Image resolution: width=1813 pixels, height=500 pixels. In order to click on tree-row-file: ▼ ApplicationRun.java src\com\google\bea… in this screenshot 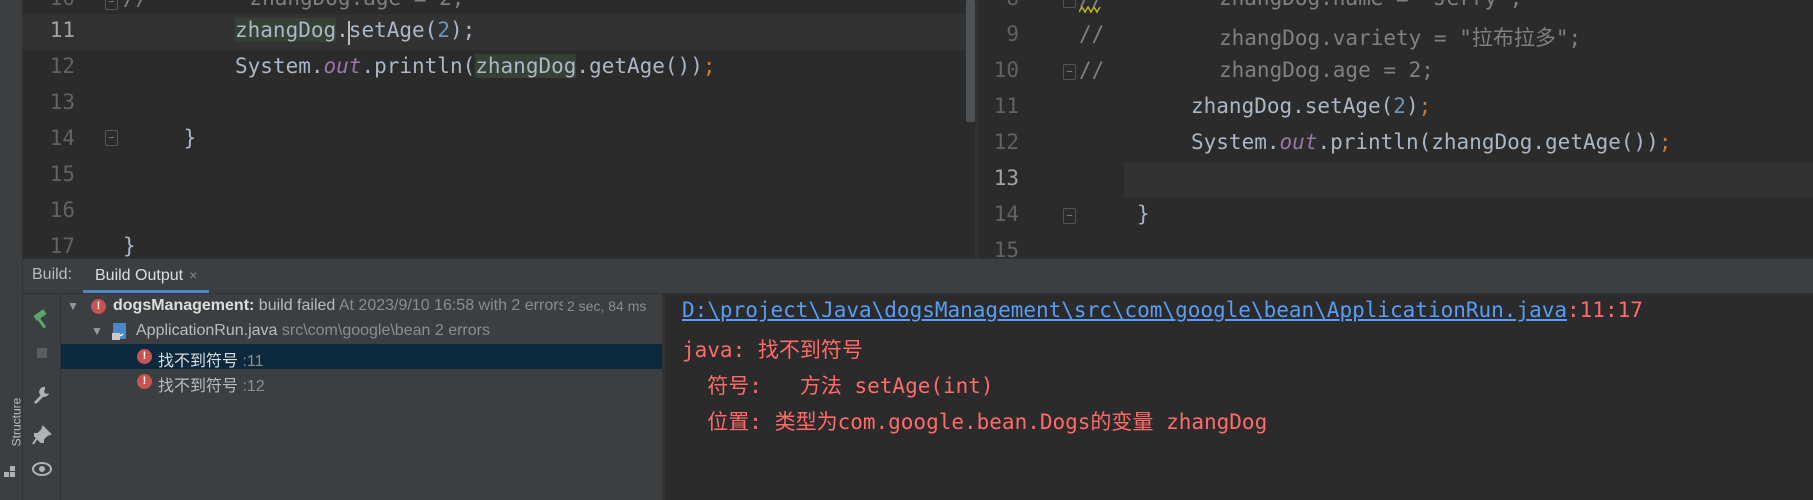, I will do `click(361, 331)`.